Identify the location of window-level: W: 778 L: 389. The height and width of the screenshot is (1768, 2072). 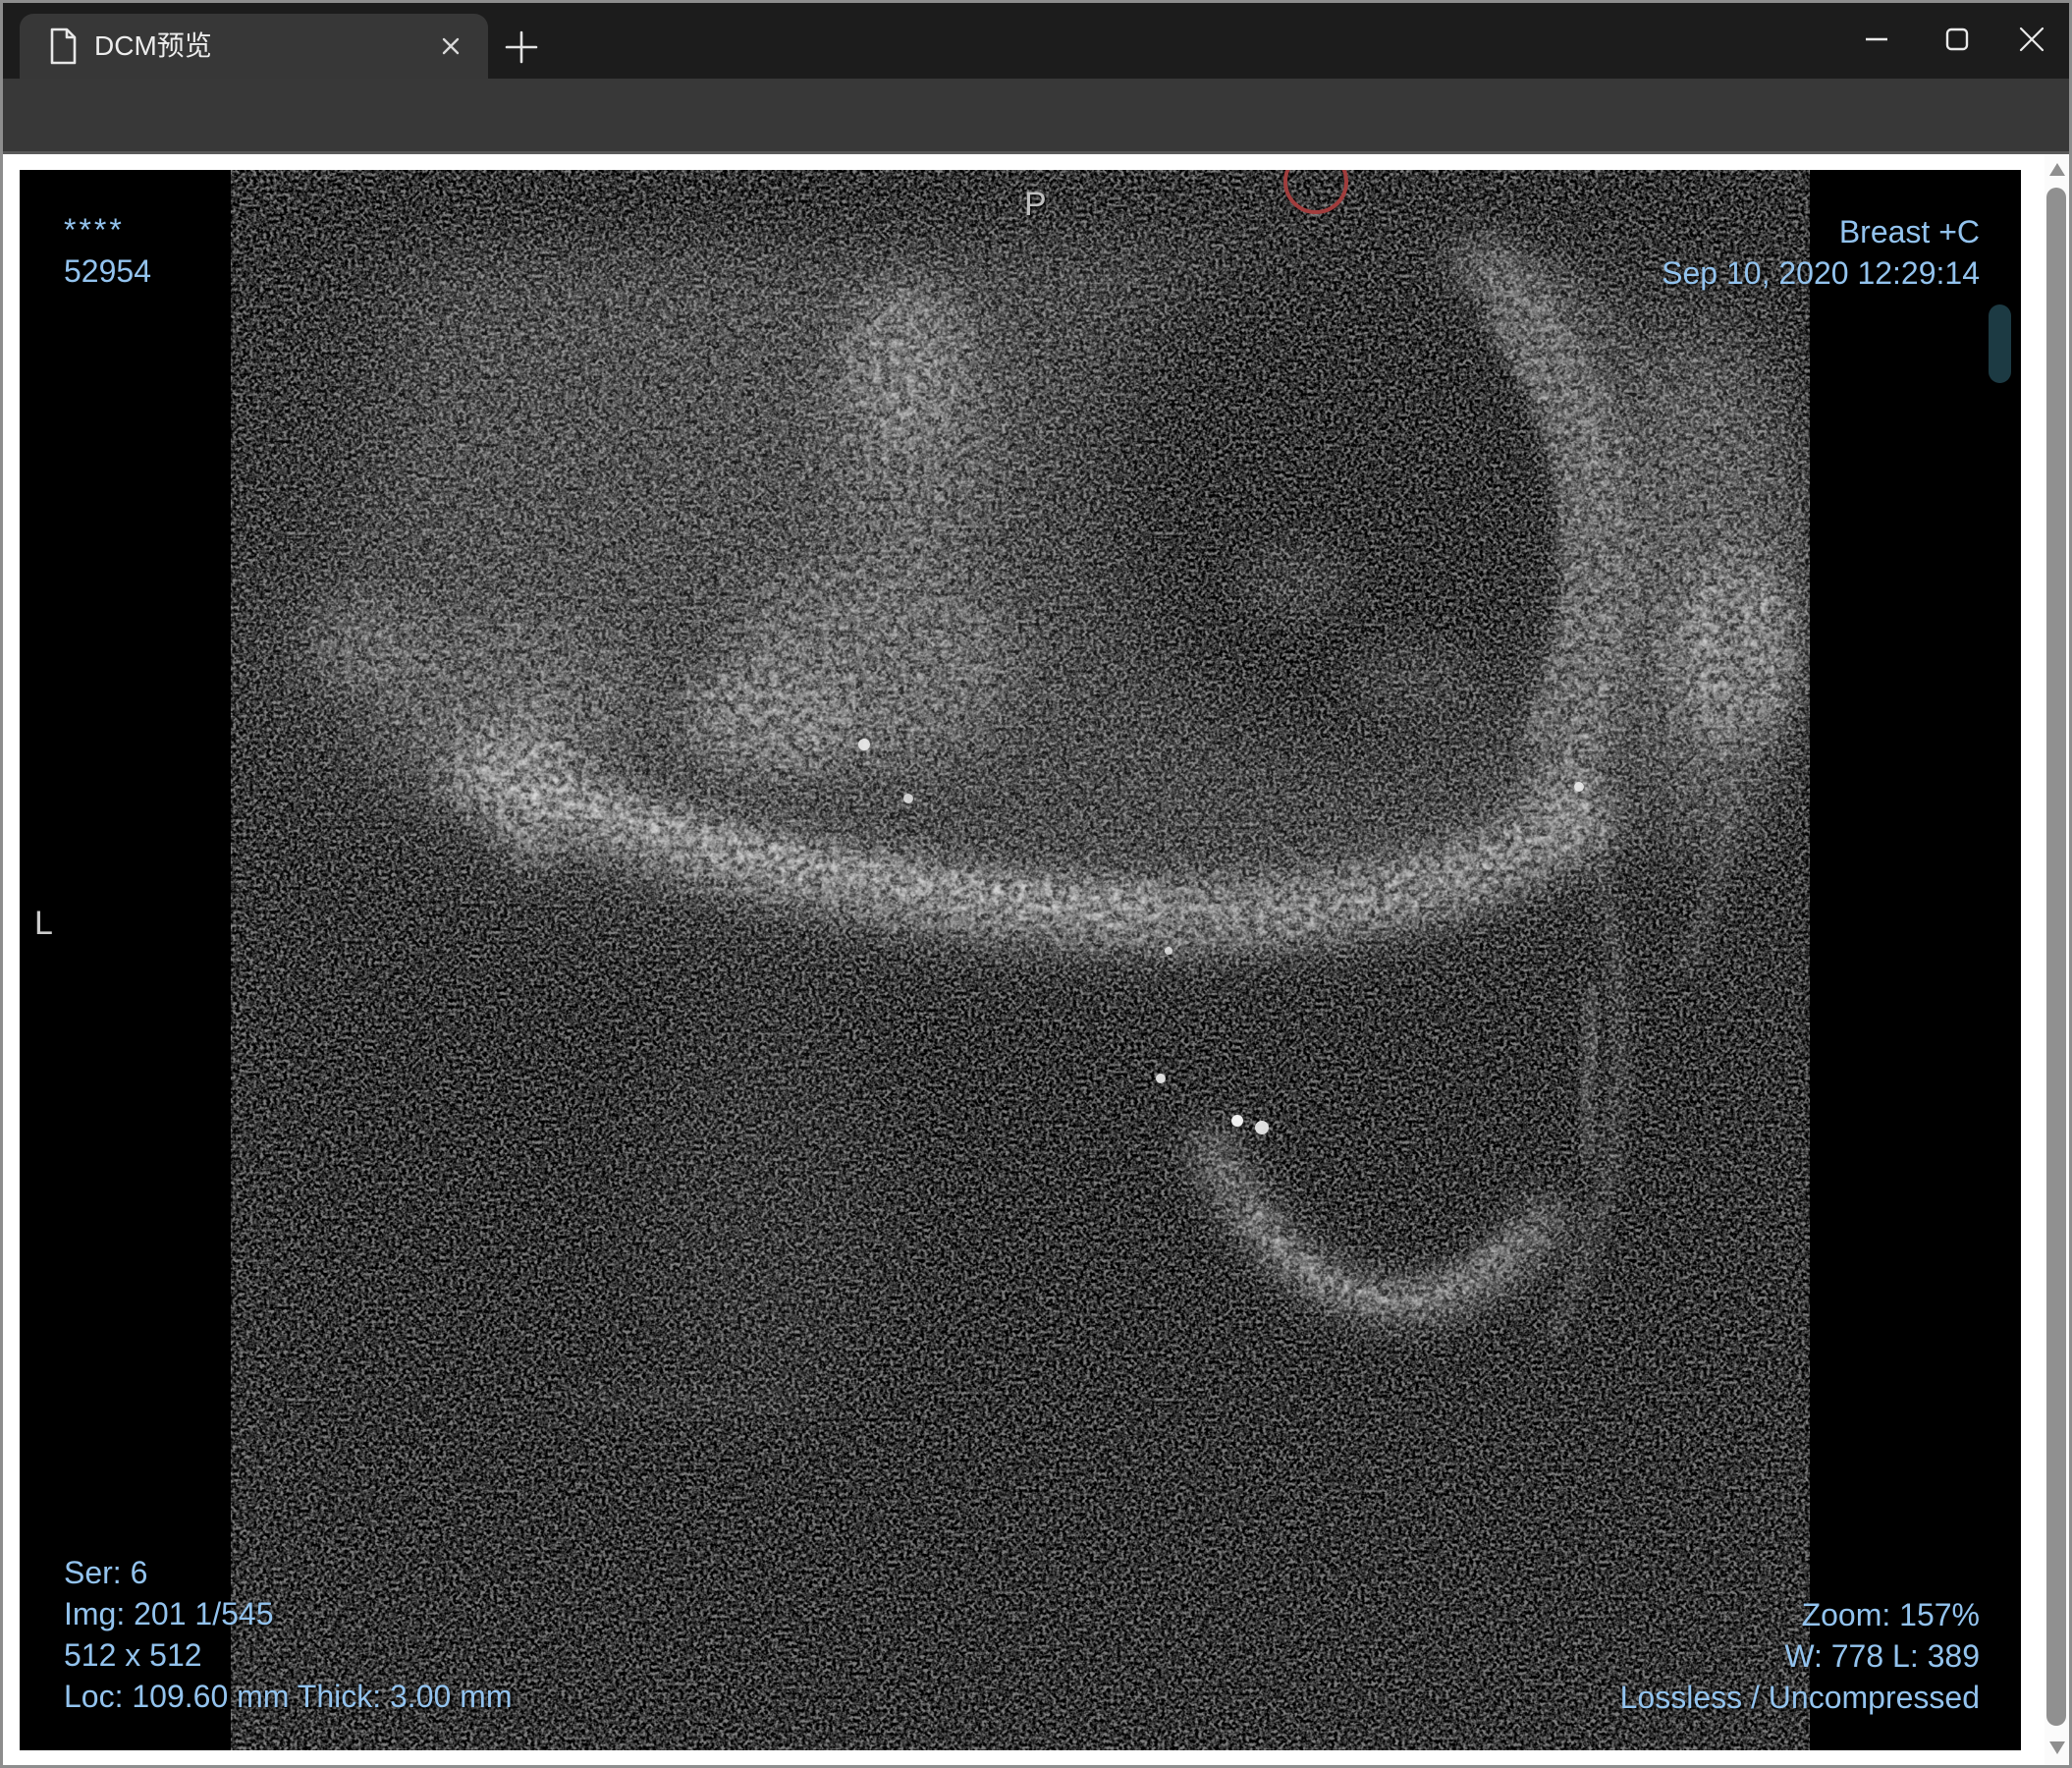
(1882, 1656).